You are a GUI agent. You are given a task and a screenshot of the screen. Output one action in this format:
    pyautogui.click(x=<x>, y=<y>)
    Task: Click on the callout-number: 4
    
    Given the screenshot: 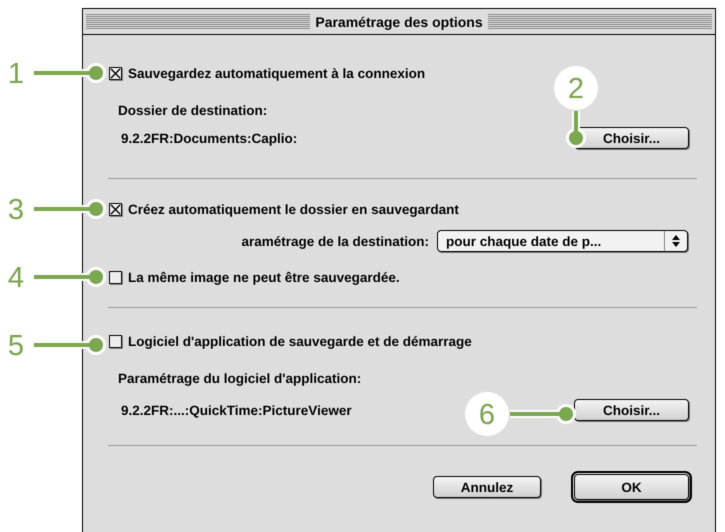 What is the action you would take?
    pyautogui.click(x=16, y=278)
    